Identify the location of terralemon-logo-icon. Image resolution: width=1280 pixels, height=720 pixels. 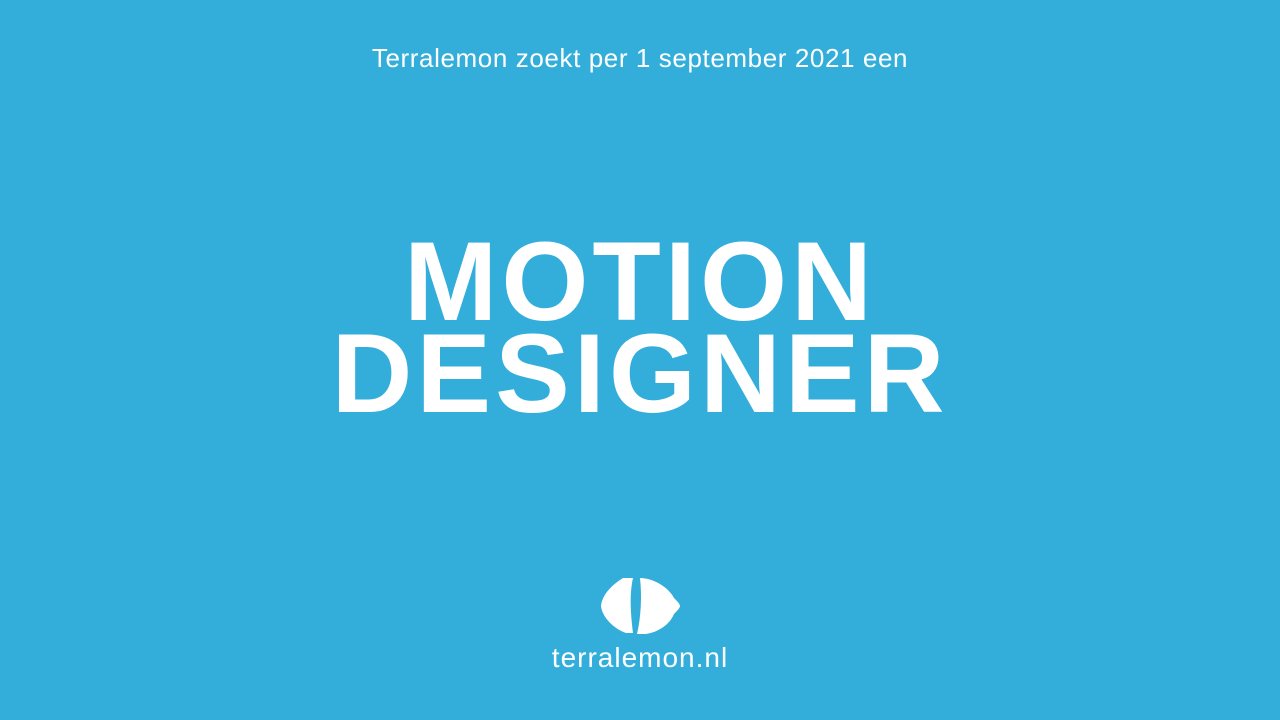
(640, 606).